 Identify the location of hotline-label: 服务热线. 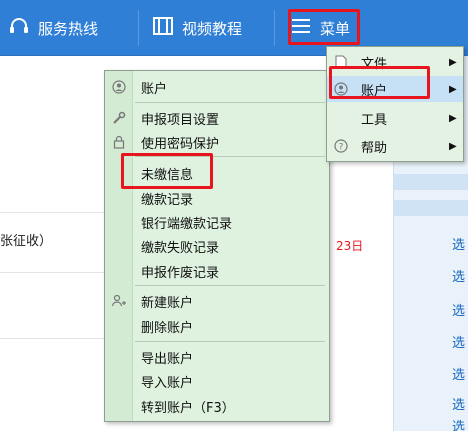
(68, 28).